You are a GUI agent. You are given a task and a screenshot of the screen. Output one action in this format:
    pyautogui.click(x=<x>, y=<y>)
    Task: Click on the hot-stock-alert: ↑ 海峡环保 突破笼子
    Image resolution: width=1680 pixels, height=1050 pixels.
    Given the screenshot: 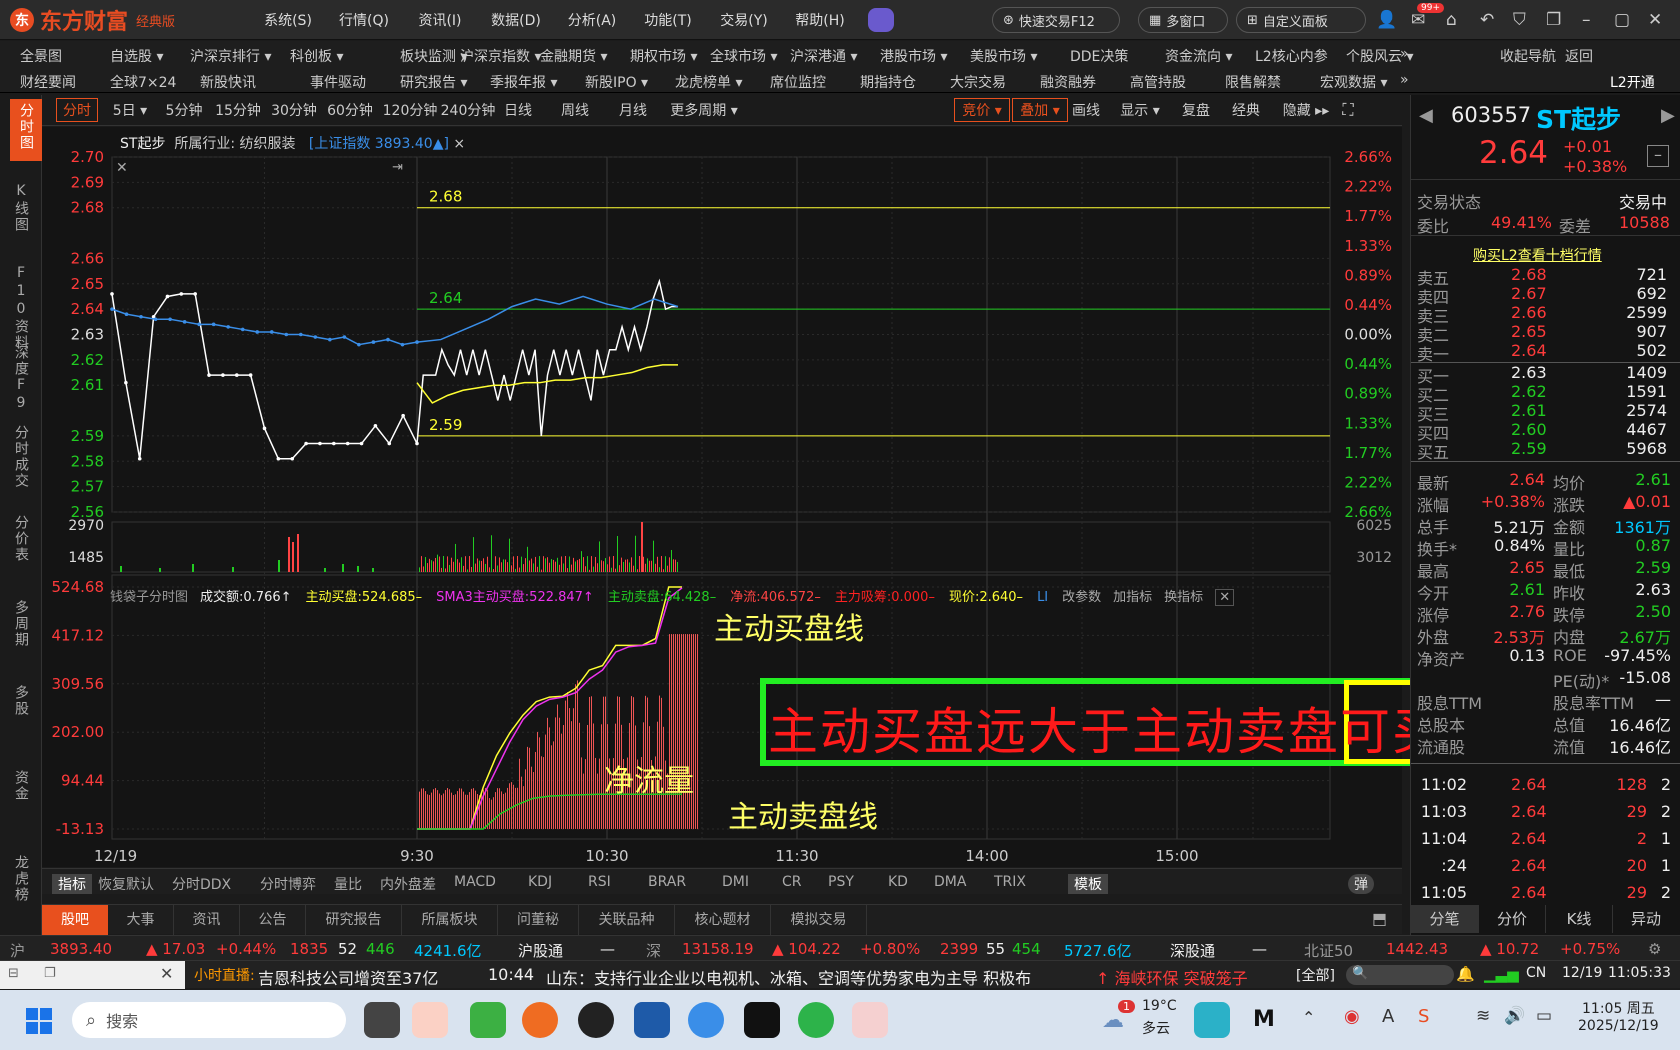 What is the action you would take?
    pyautogui.click(x=1172, y=977)
    